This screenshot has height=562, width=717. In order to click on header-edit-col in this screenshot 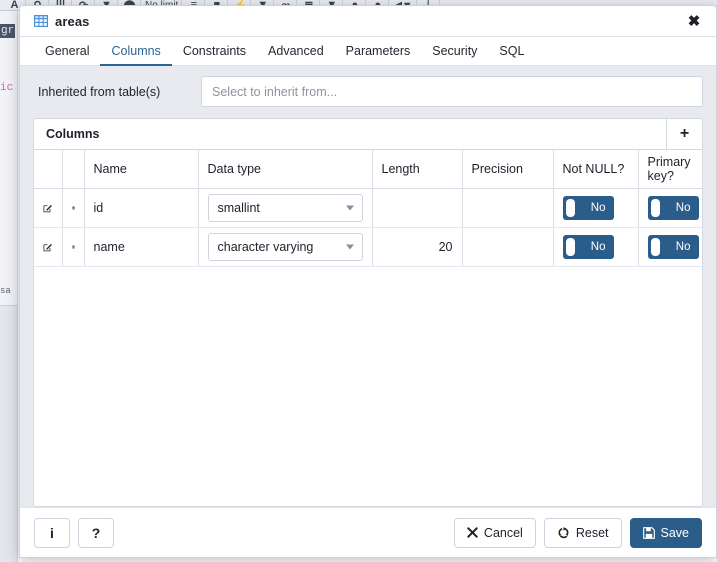, I will do `click(48, 169)`.